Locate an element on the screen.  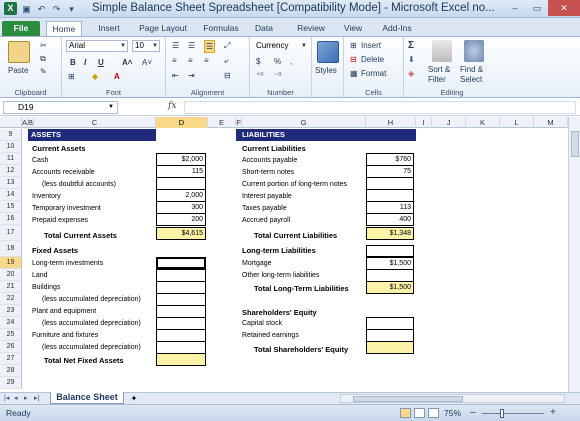
capital-stock-label: Capital stock is located at coordinates (262, 323).